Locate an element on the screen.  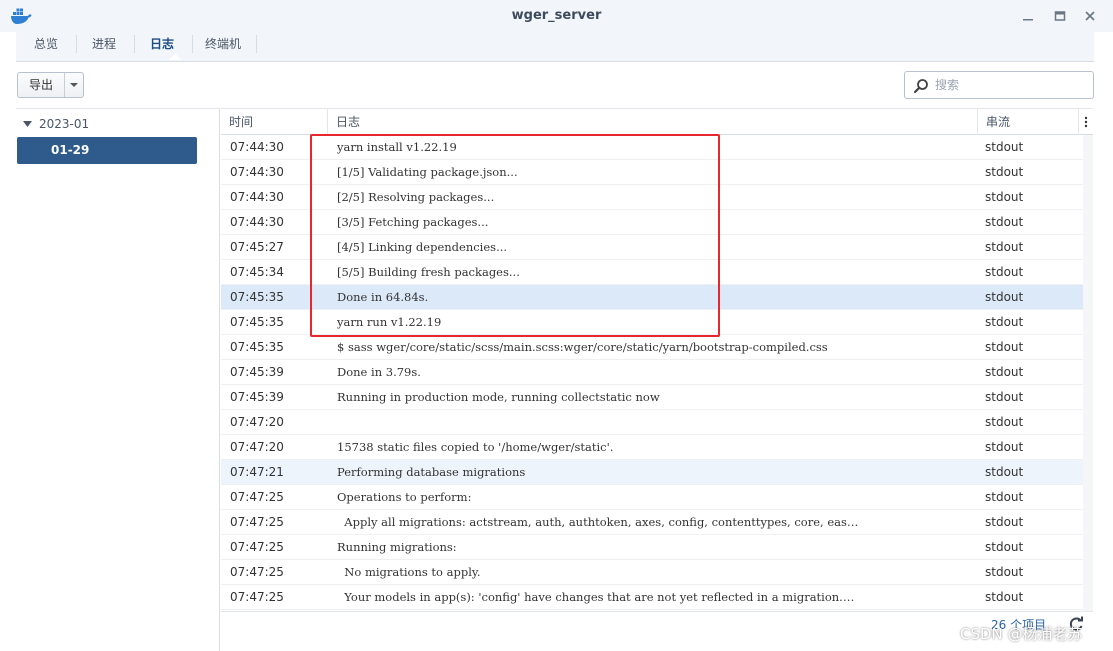
grid-header: 时间 日志 串流 is located at coordinates (657, 121).